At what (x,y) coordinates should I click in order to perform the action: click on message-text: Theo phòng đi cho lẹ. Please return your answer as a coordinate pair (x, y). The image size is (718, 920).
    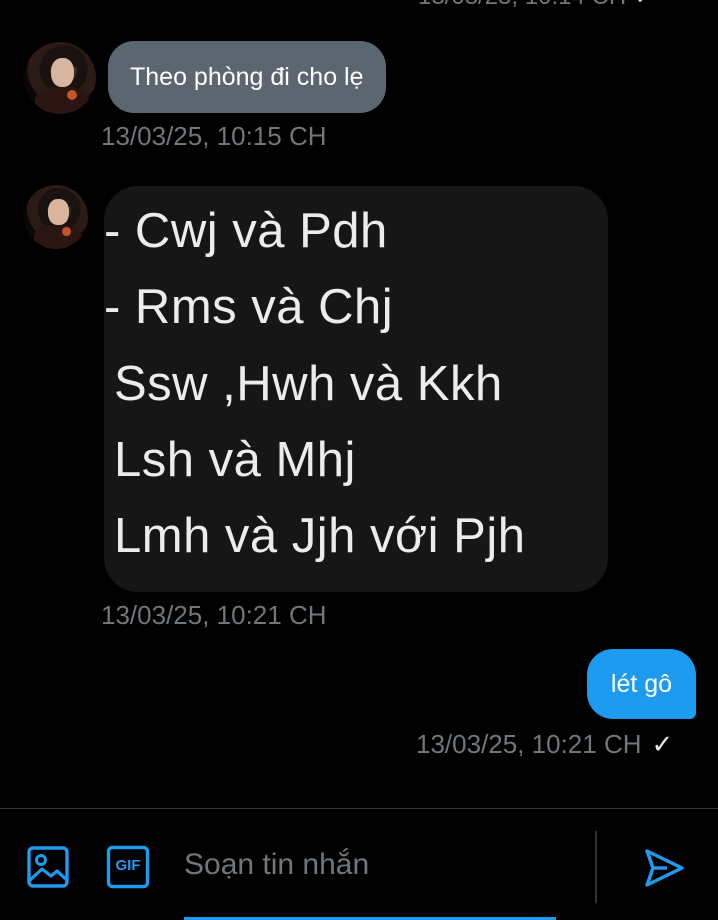
    Looking at the image, I should click on (247, 77).